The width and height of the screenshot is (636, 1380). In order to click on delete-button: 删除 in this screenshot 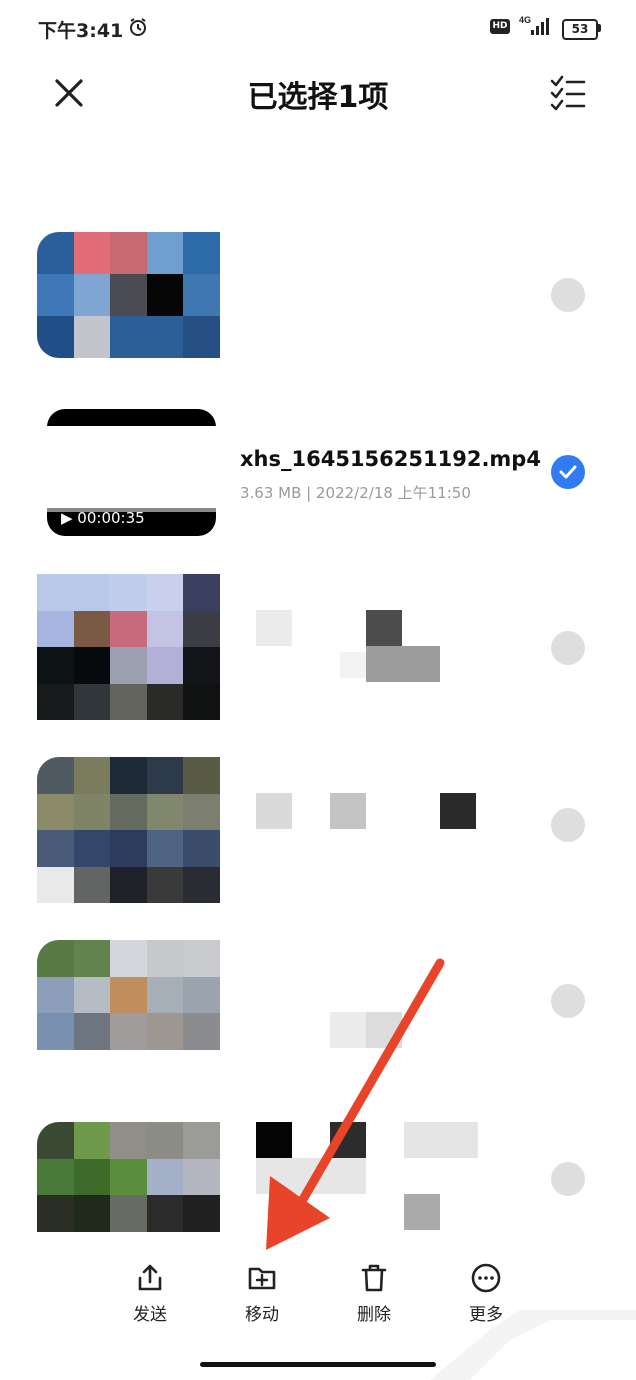, I will do `click(374, 1293)`.